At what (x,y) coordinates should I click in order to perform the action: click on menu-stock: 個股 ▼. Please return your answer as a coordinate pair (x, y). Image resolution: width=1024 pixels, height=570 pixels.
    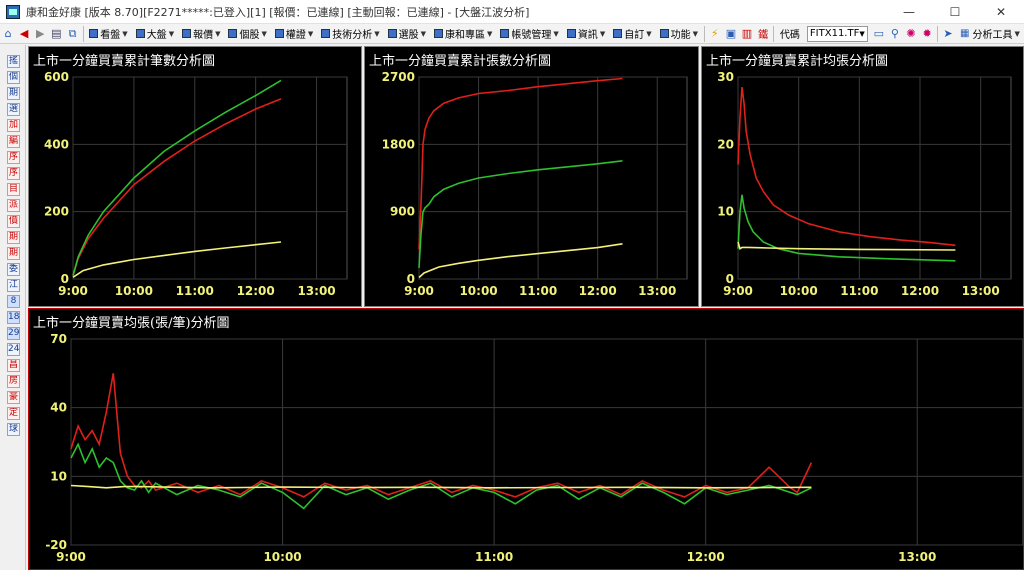
    Looking at the image, I should click on (247, 34).